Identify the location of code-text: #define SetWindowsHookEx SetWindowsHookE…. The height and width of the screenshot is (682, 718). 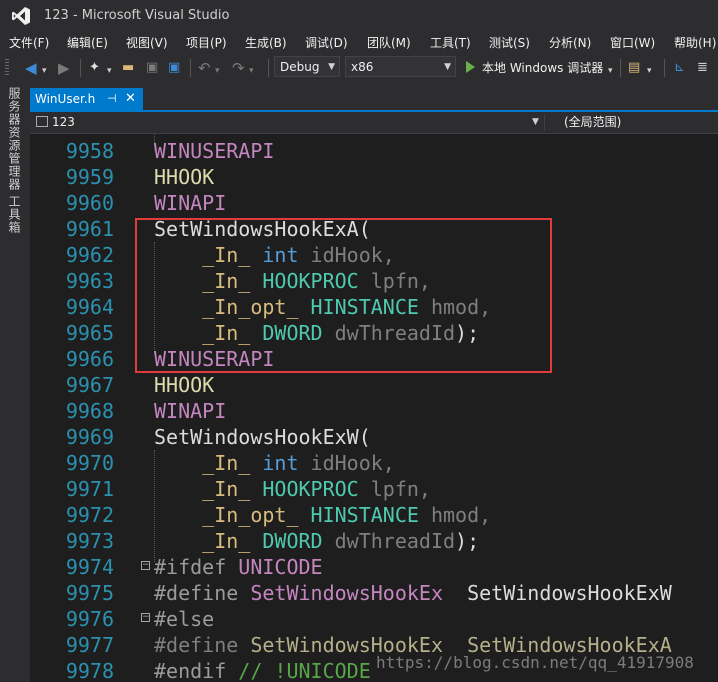
(413, 593).